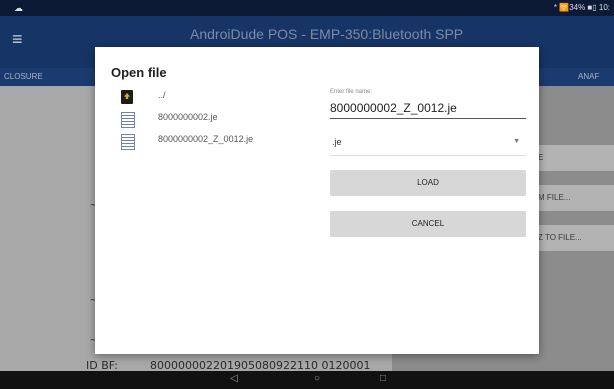 Image resolution: width=614 pixels, height=389 pixels. I want to click on file-list-item: 8000000002.je, so click(206, 120).